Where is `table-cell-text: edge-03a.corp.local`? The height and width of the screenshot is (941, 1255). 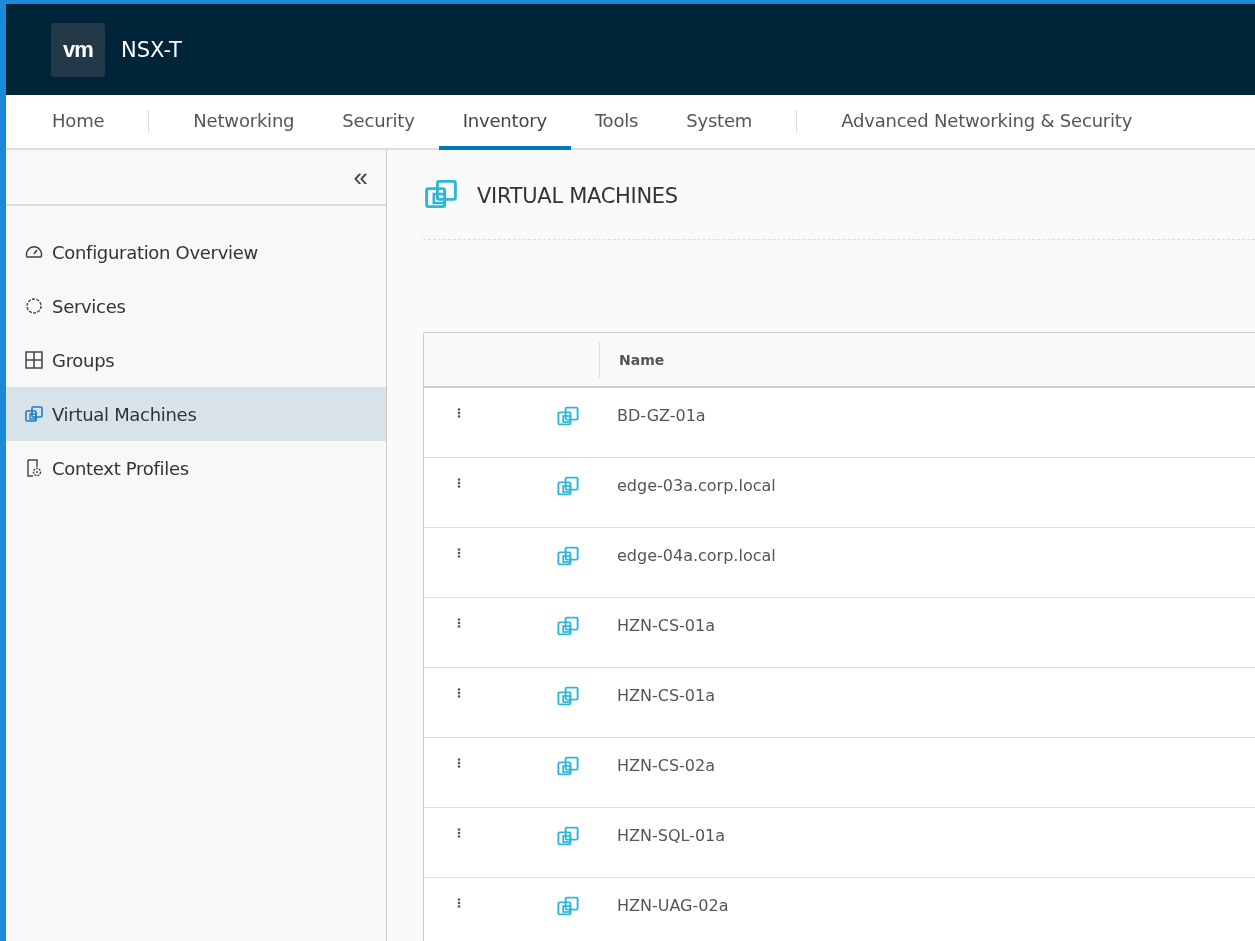 table-cell-text: edge-03a.corp.local is located at coordinates (696, 485).